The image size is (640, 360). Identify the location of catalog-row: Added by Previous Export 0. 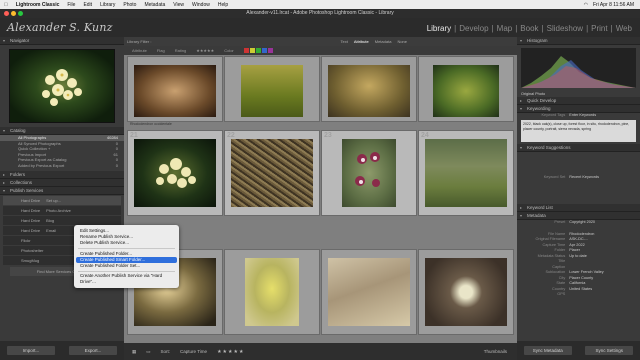
(62, 166).